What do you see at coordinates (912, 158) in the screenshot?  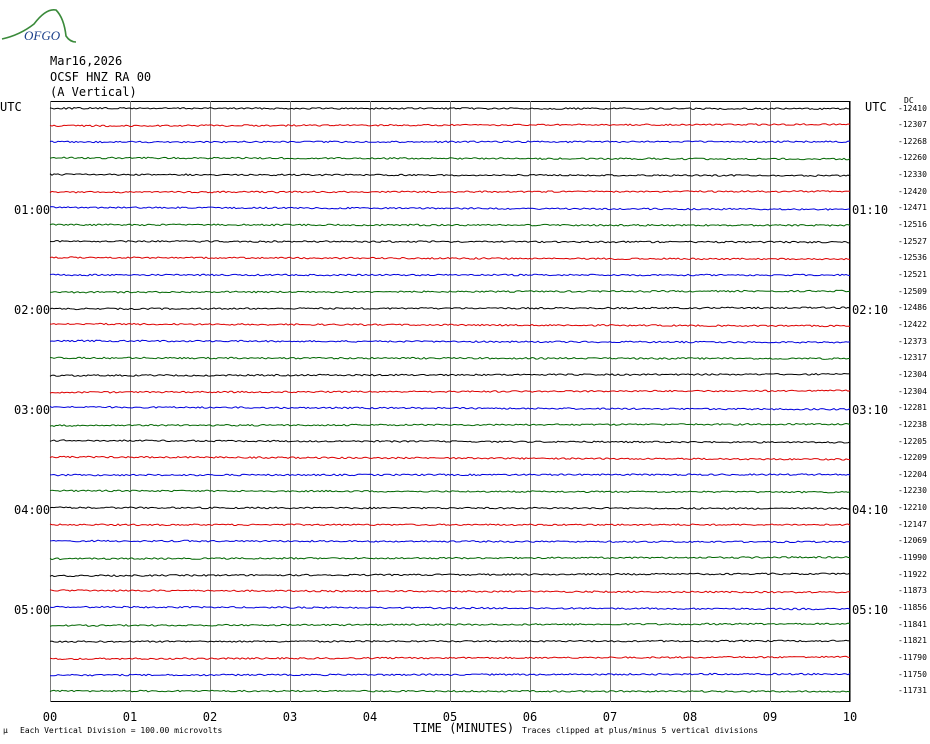 I see `trace-dc-value: -12260` at bounding box center [912, 158].